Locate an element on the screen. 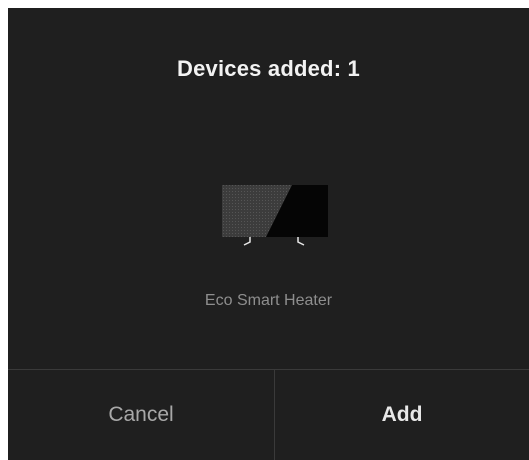 Image resolution: width=529 pixels, height=460 pixels. device-name-label: Eco Smart Heater is located at coordinates (268, 300).